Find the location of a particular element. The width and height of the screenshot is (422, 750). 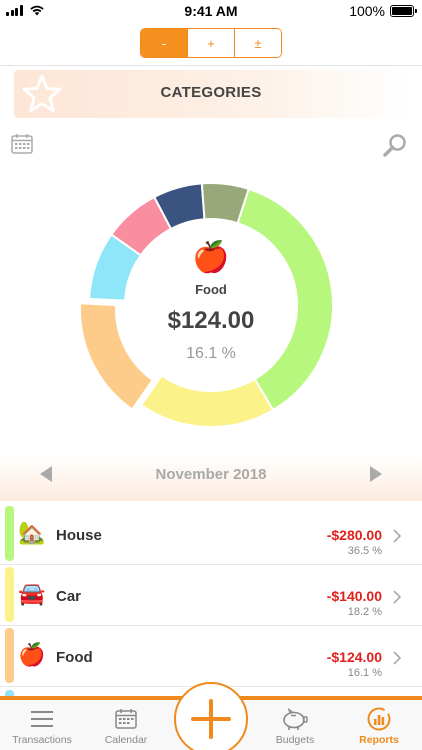

list-icon is located at coordinates (42, 719).